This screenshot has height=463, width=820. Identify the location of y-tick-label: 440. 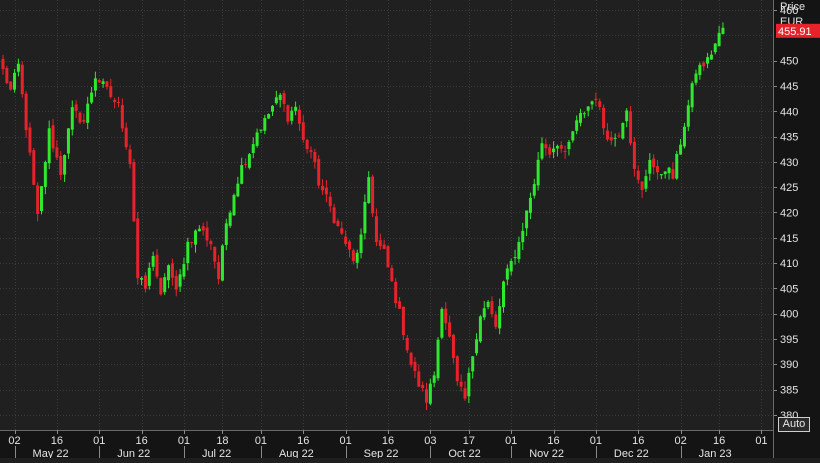
(789, 112).